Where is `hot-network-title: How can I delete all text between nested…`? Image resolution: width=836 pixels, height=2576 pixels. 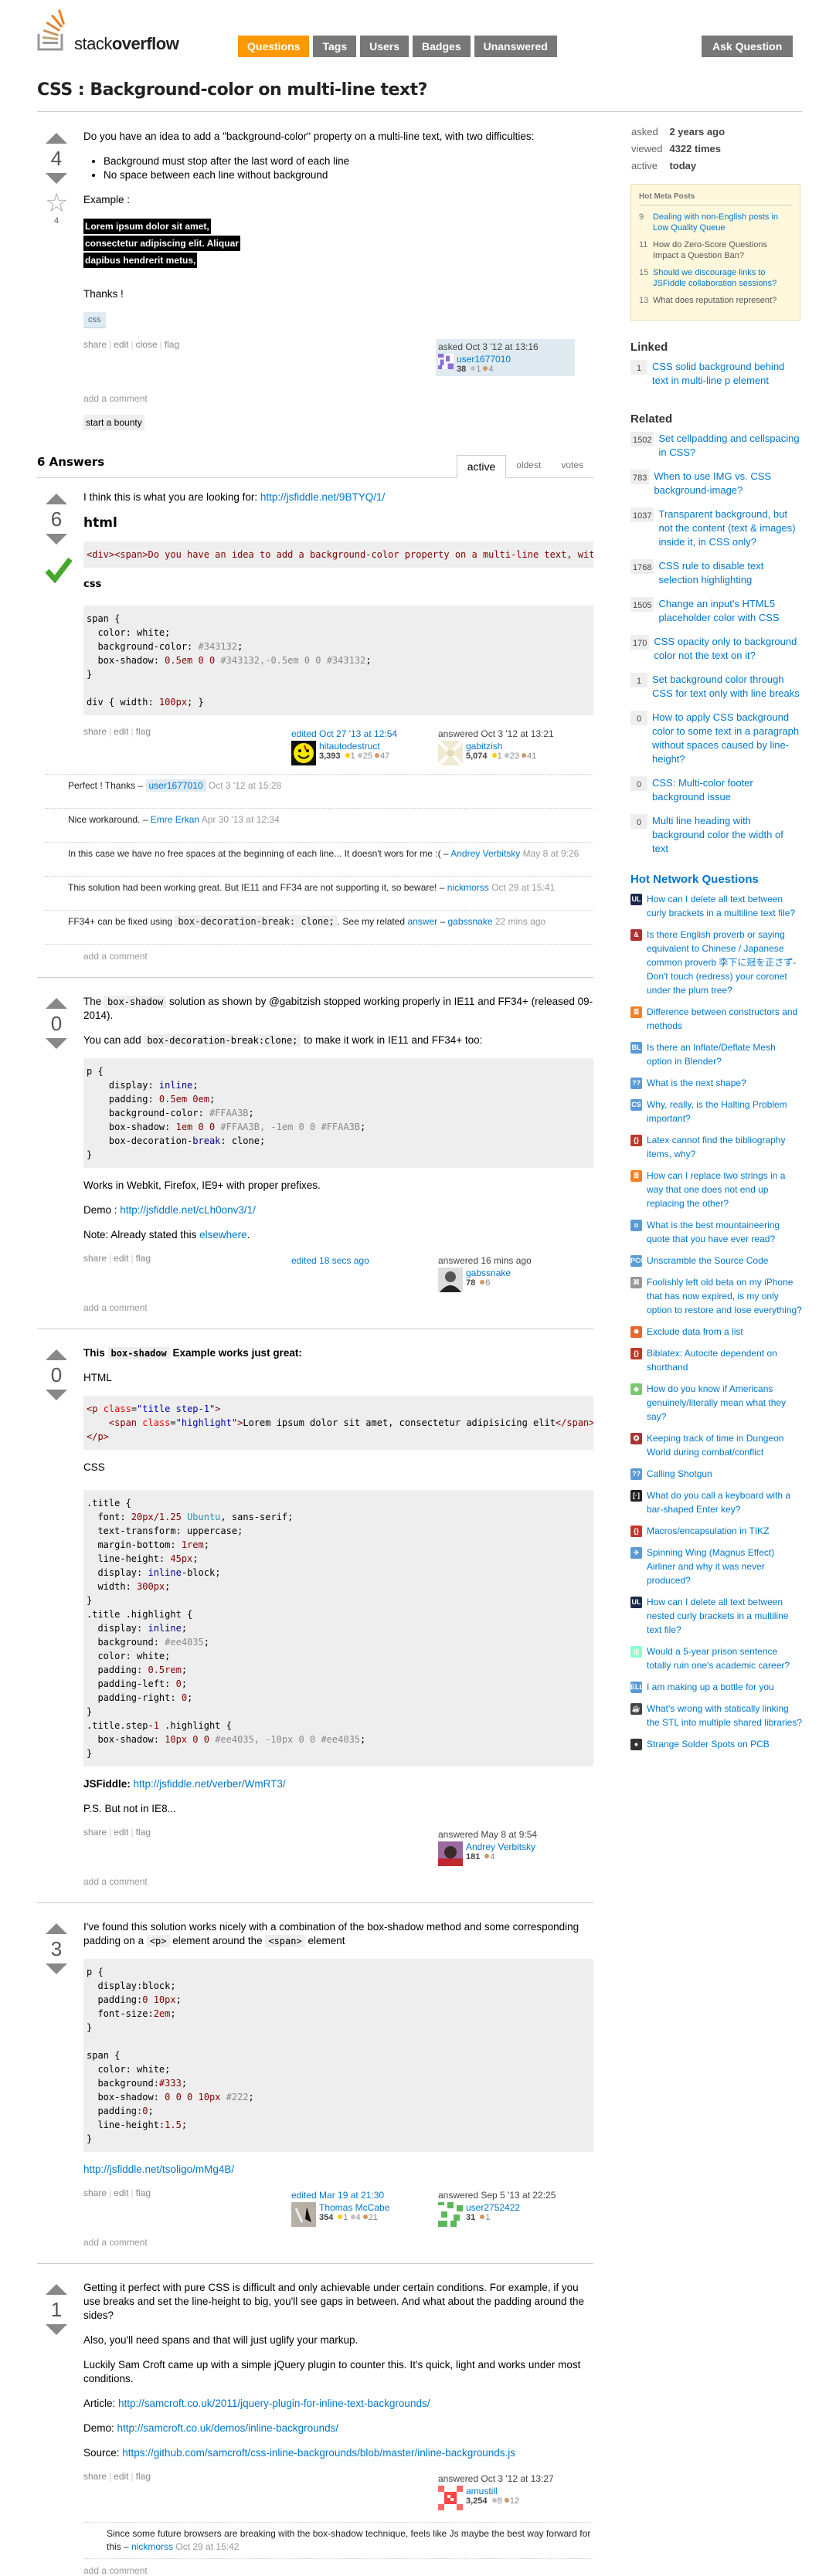 hot-network-title: How can I delete all text between nested… is located at coordinates (724, 1616).